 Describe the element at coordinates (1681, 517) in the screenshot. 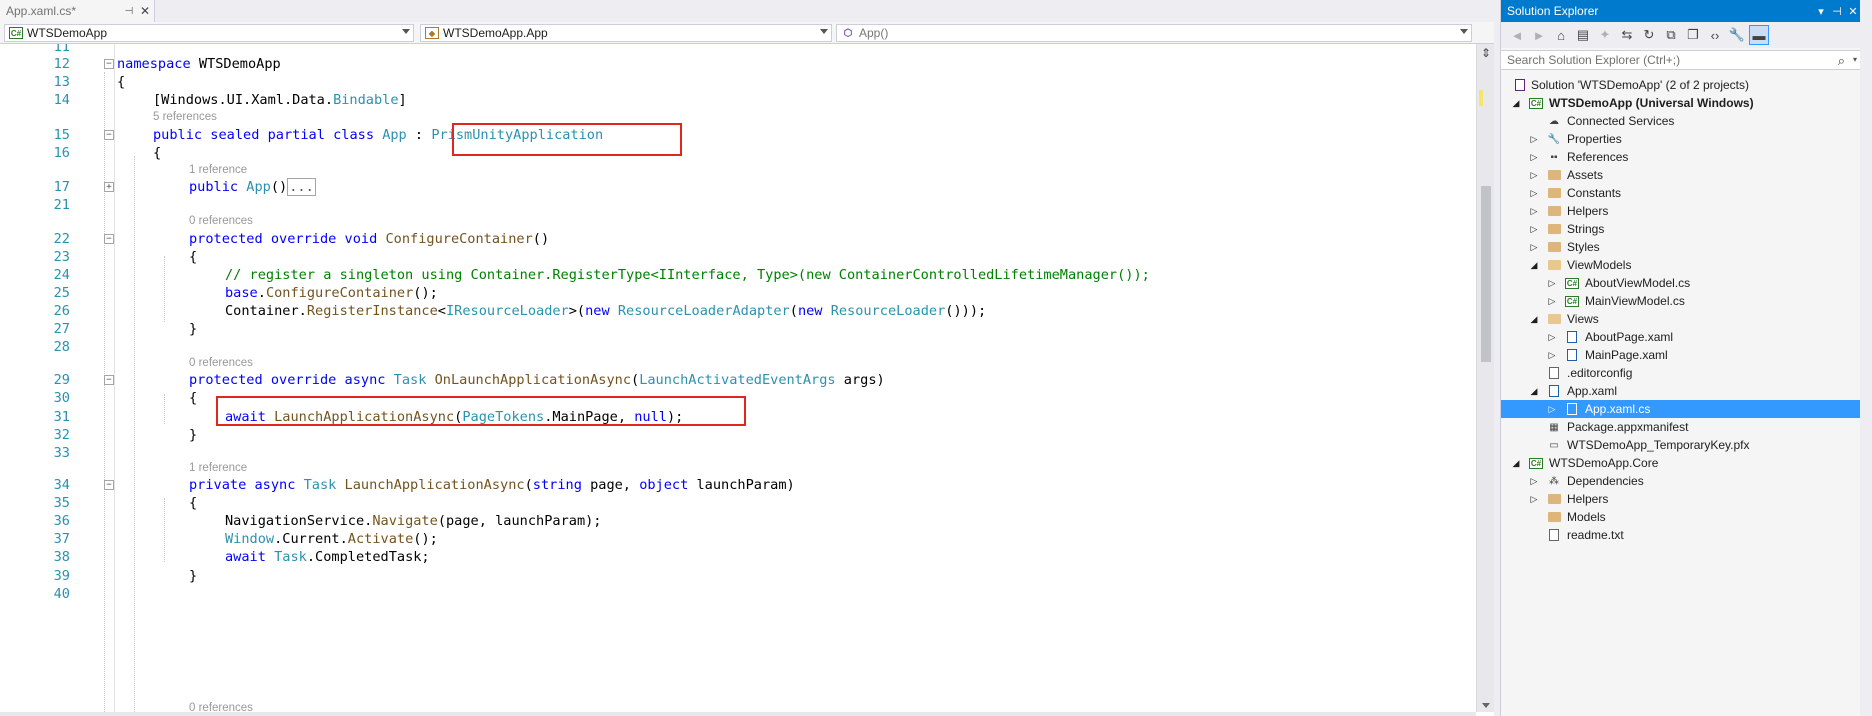

I see `tree-item: Models` at that location.